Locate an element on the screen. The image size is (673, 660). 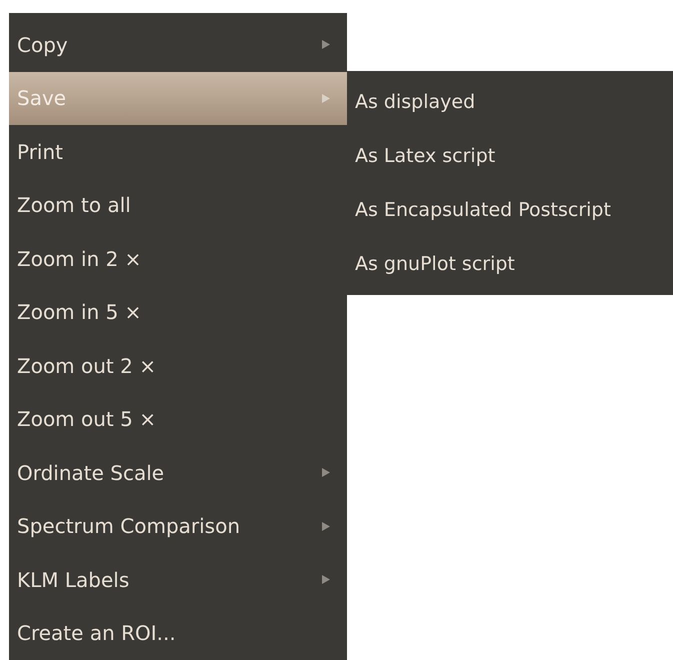
menu-item: Zoom out 2 × is located at coordinates (178, 365).